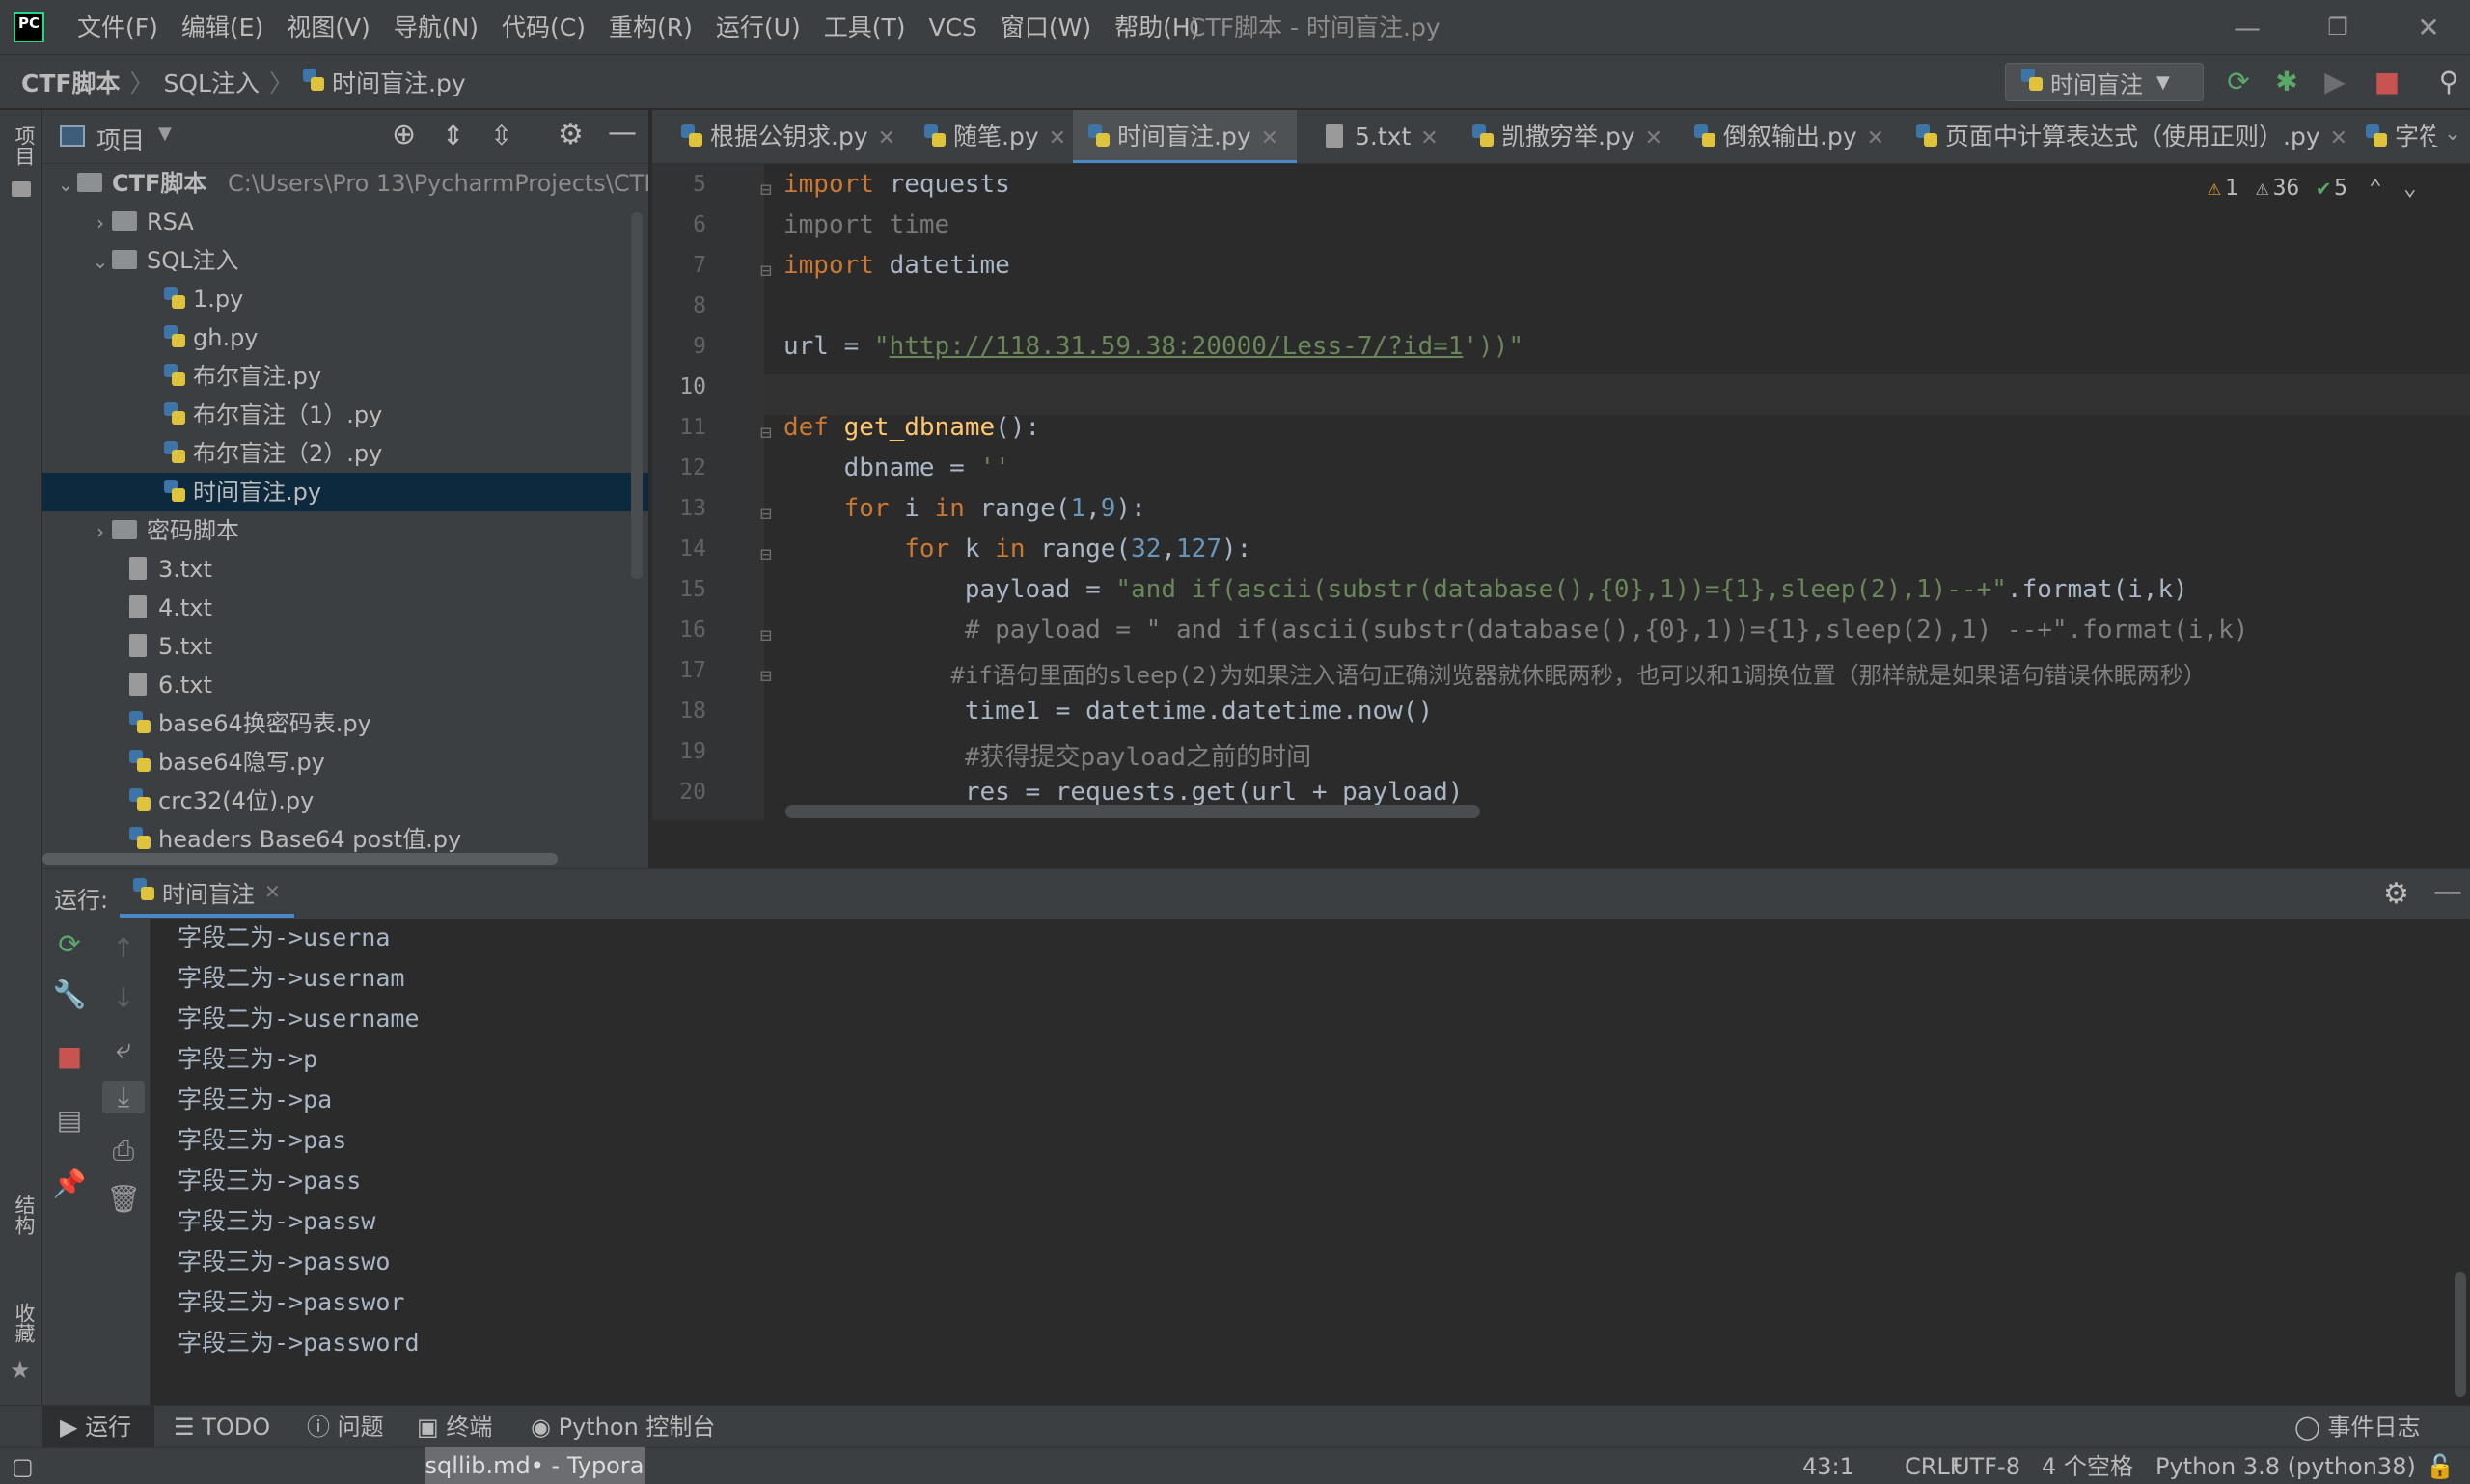  What do you see at coordinates (345, 569) in the screenshot?
I see `tree-item-file: 3.txt` at bounding box center [345, 569].